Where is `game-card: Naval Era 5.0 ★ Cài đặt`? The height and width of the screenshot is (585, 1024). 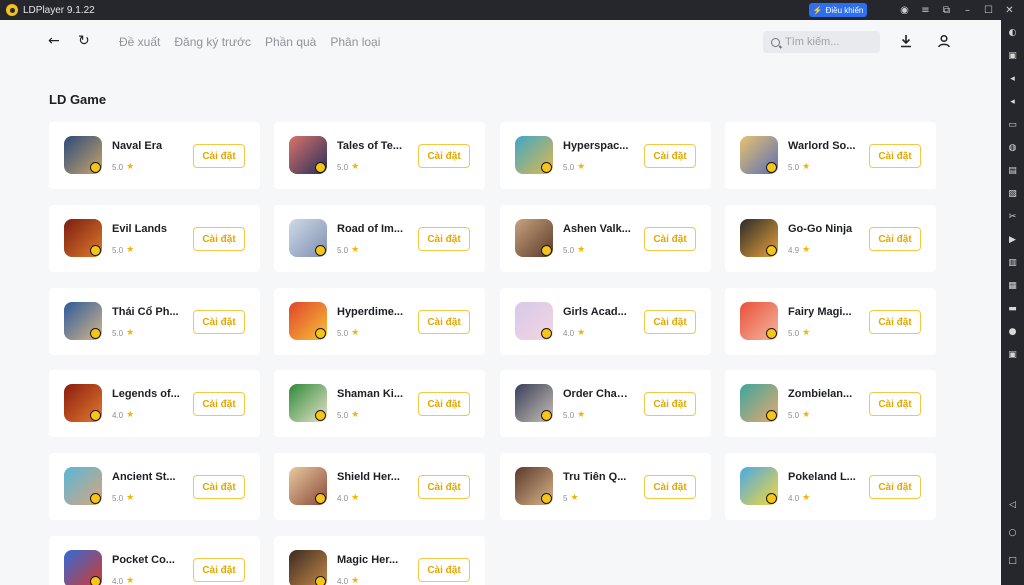
game-card: Naval Era 5.0 ★ Cài đặt is located at coordinates (154, 155).